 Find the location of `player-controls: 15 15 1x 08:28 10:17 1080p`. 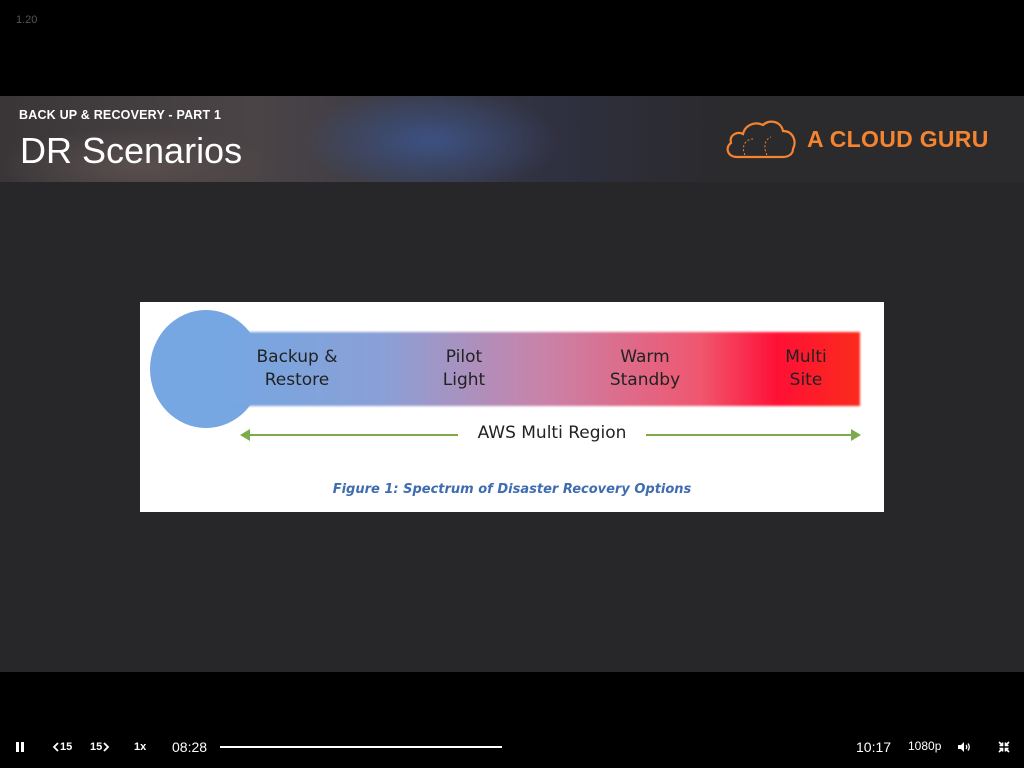

player-controls: 15 15 1x 08:28 10:17 1080p is located at coordinates (512, 747).